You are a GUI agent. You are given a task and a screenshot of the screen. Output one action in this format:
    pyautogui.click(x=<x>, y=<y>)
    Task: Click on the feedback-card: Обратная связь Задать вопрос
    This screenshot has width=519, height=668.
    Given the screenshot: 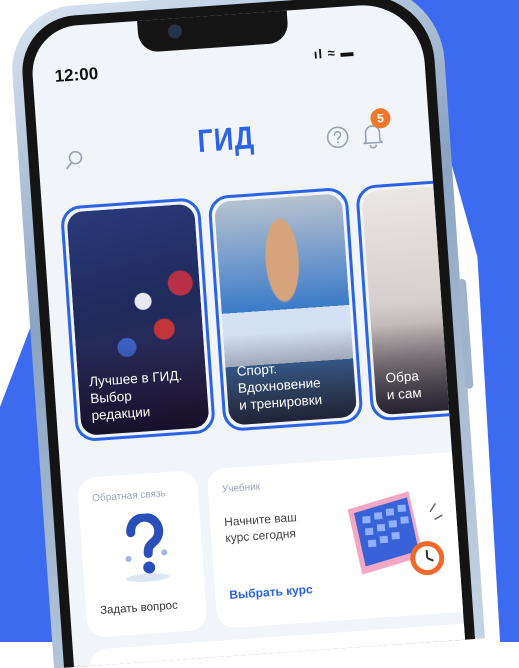 What is the action you would take?
    pyautogui.click(x=142, y=553)
    